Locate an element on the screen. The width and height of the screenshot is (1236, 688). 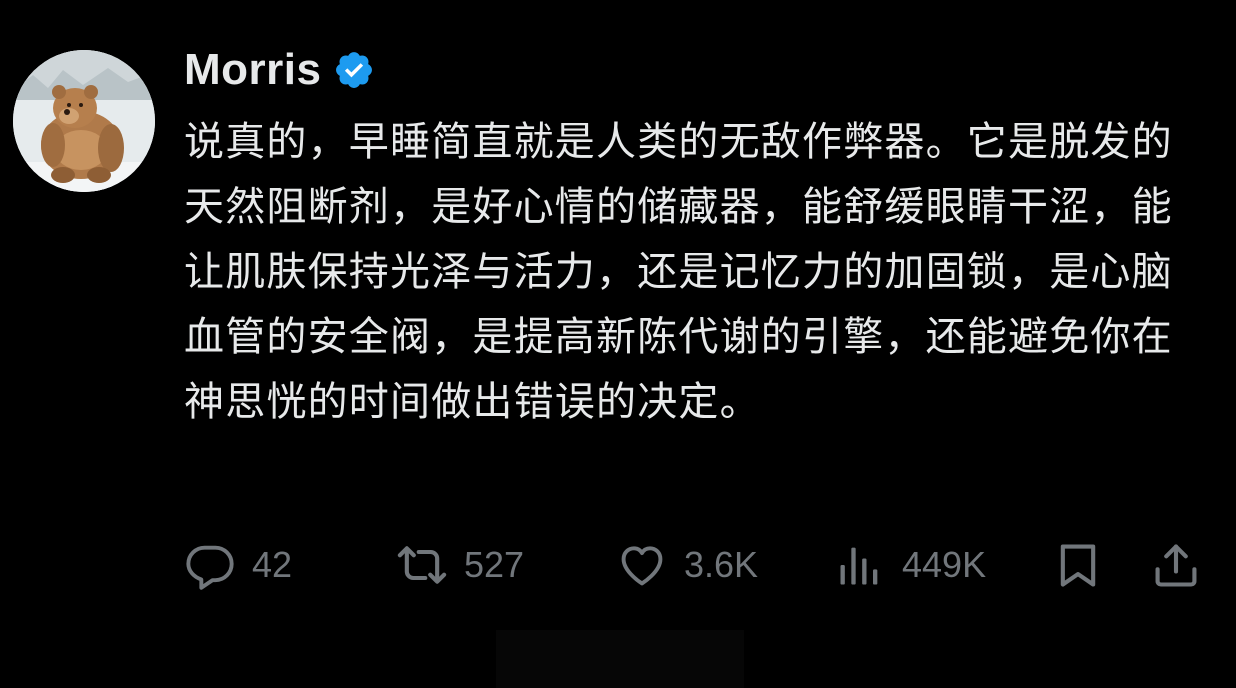
display-name: Morris is located at coordinates (252, 70).